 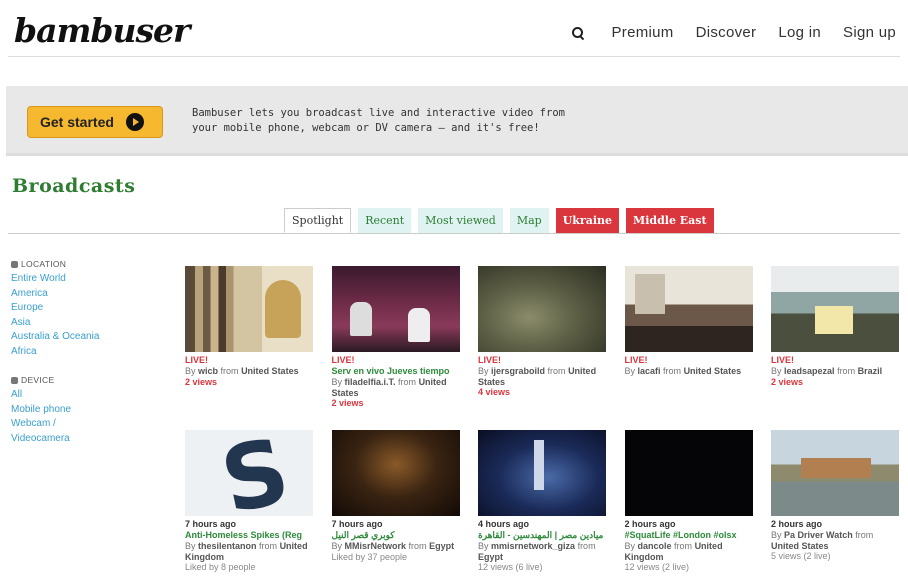 What do you see at coordinates (533, 546) in the screenshot?
I see `broadcast-user: mmisrnetwork_giza` at bounding box center [533, 546].